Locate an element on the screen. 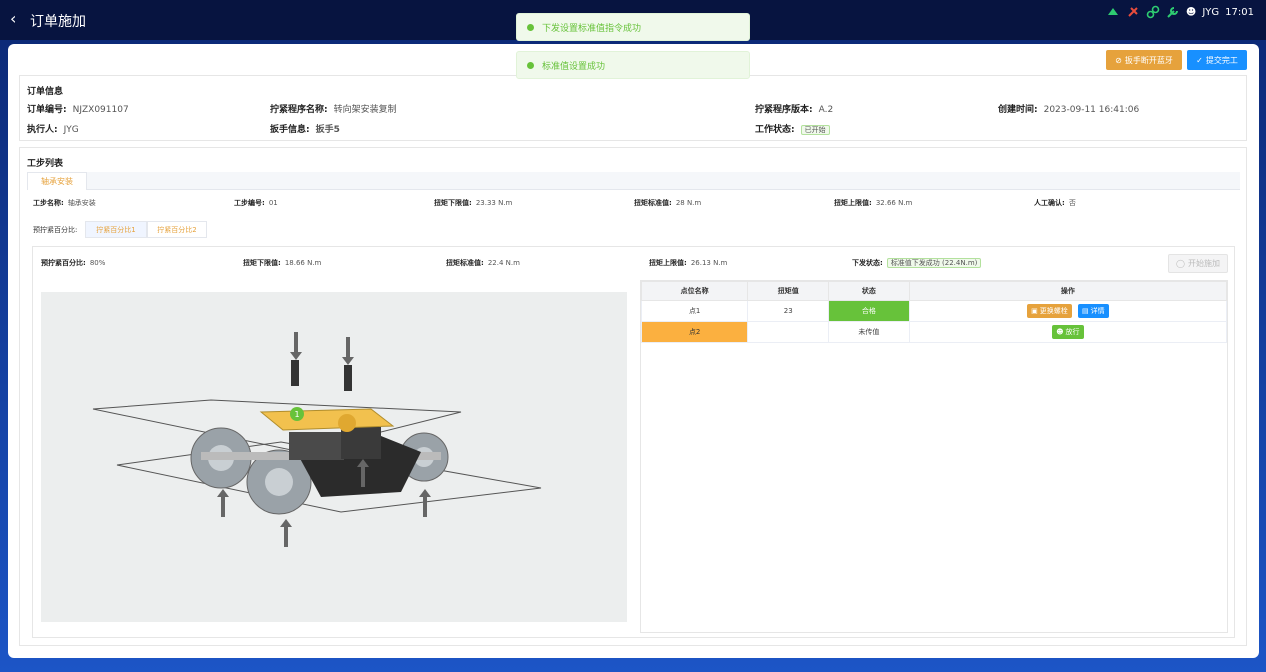 This screenshot has width=1266, height=672. play-icon: ◯ is located at coordinates (1180, 263).